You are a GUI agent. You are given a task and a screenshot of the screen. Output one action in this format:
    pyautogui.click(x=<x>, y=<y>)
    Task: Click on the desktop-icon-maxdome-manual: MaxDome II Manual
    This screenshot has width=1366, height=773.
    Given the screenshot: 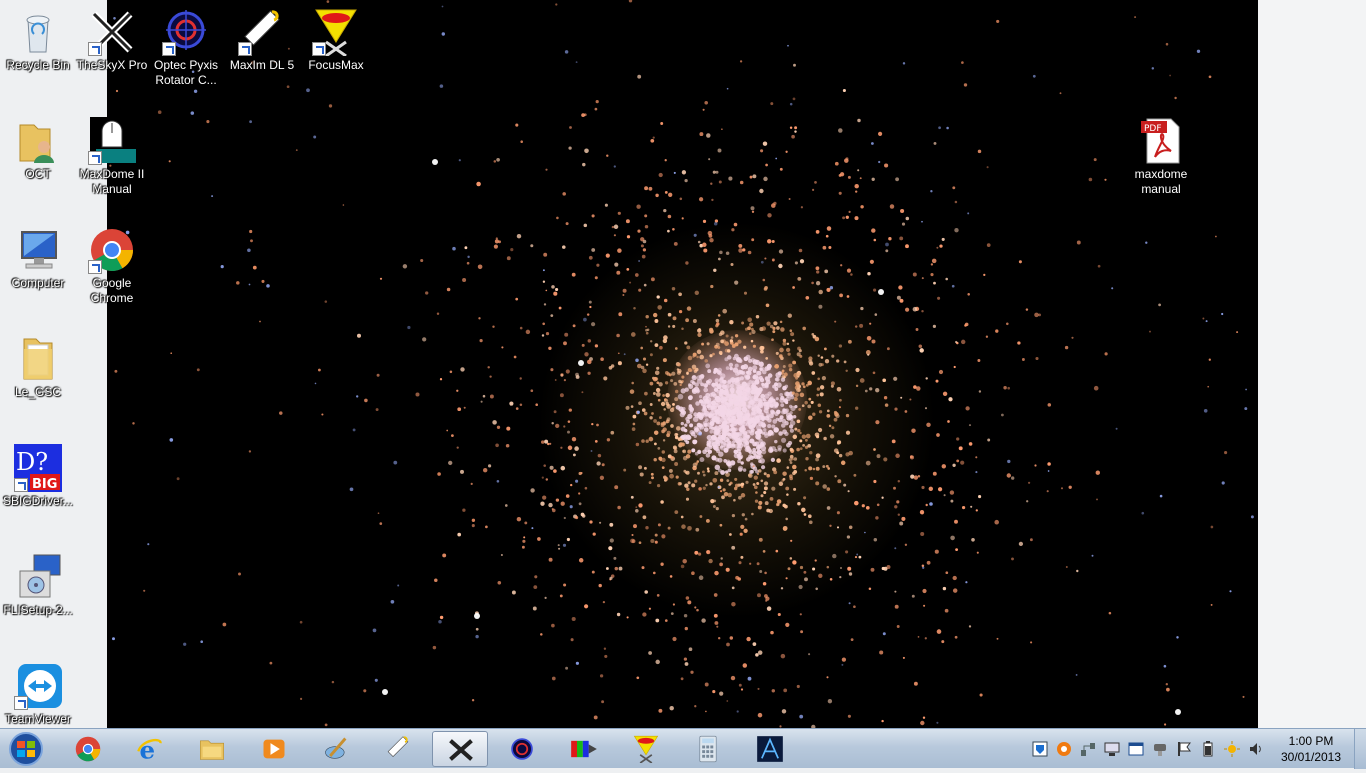 What is the action you would take?
    pyautogui.click(x=112, y=157)
    